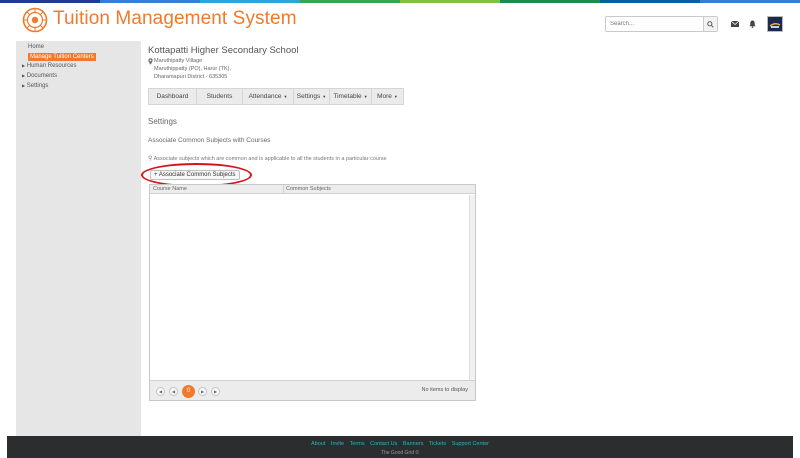 The image size is (800, 458). Describe the element at coordinates (283, 189) in the screenshot. I see `column-divider` at that location.